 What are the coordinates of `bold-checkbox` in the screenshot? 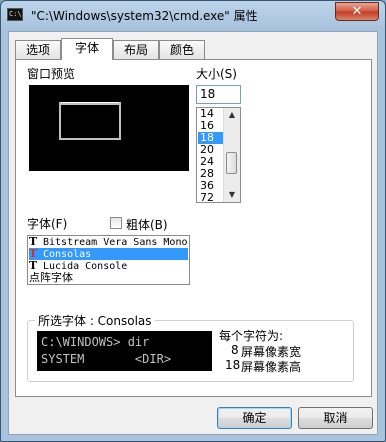 It's located at (116, 223).